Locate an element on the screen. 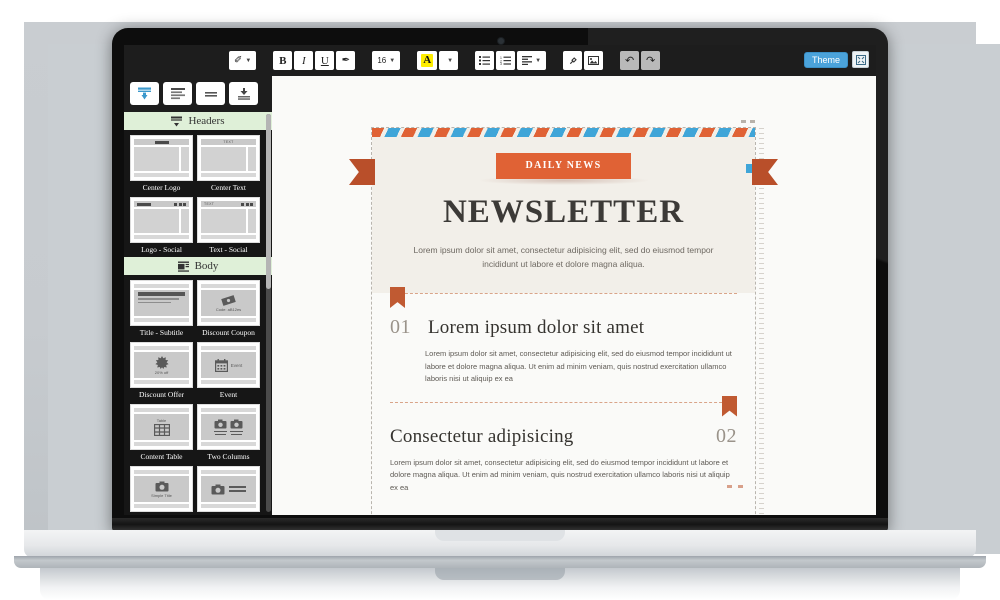 This screenshot has height=600, width=1000. link-icon is located at coordinates (573, 60).